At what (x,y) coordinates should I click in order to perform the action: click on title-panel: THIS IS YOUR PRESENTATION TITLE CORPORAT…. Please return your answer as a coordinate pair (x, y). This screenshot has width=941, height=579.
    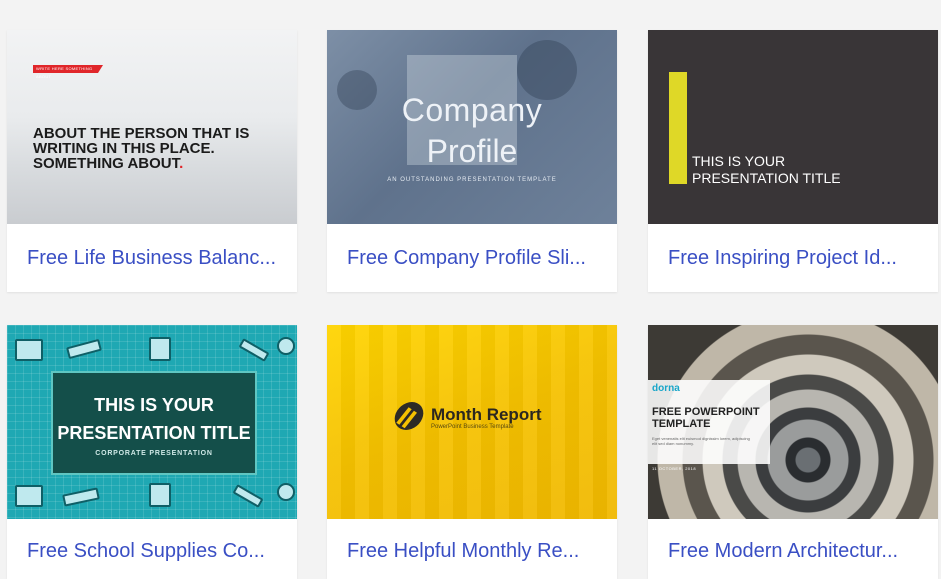
    Looking at the image, I should click on (154, 423).